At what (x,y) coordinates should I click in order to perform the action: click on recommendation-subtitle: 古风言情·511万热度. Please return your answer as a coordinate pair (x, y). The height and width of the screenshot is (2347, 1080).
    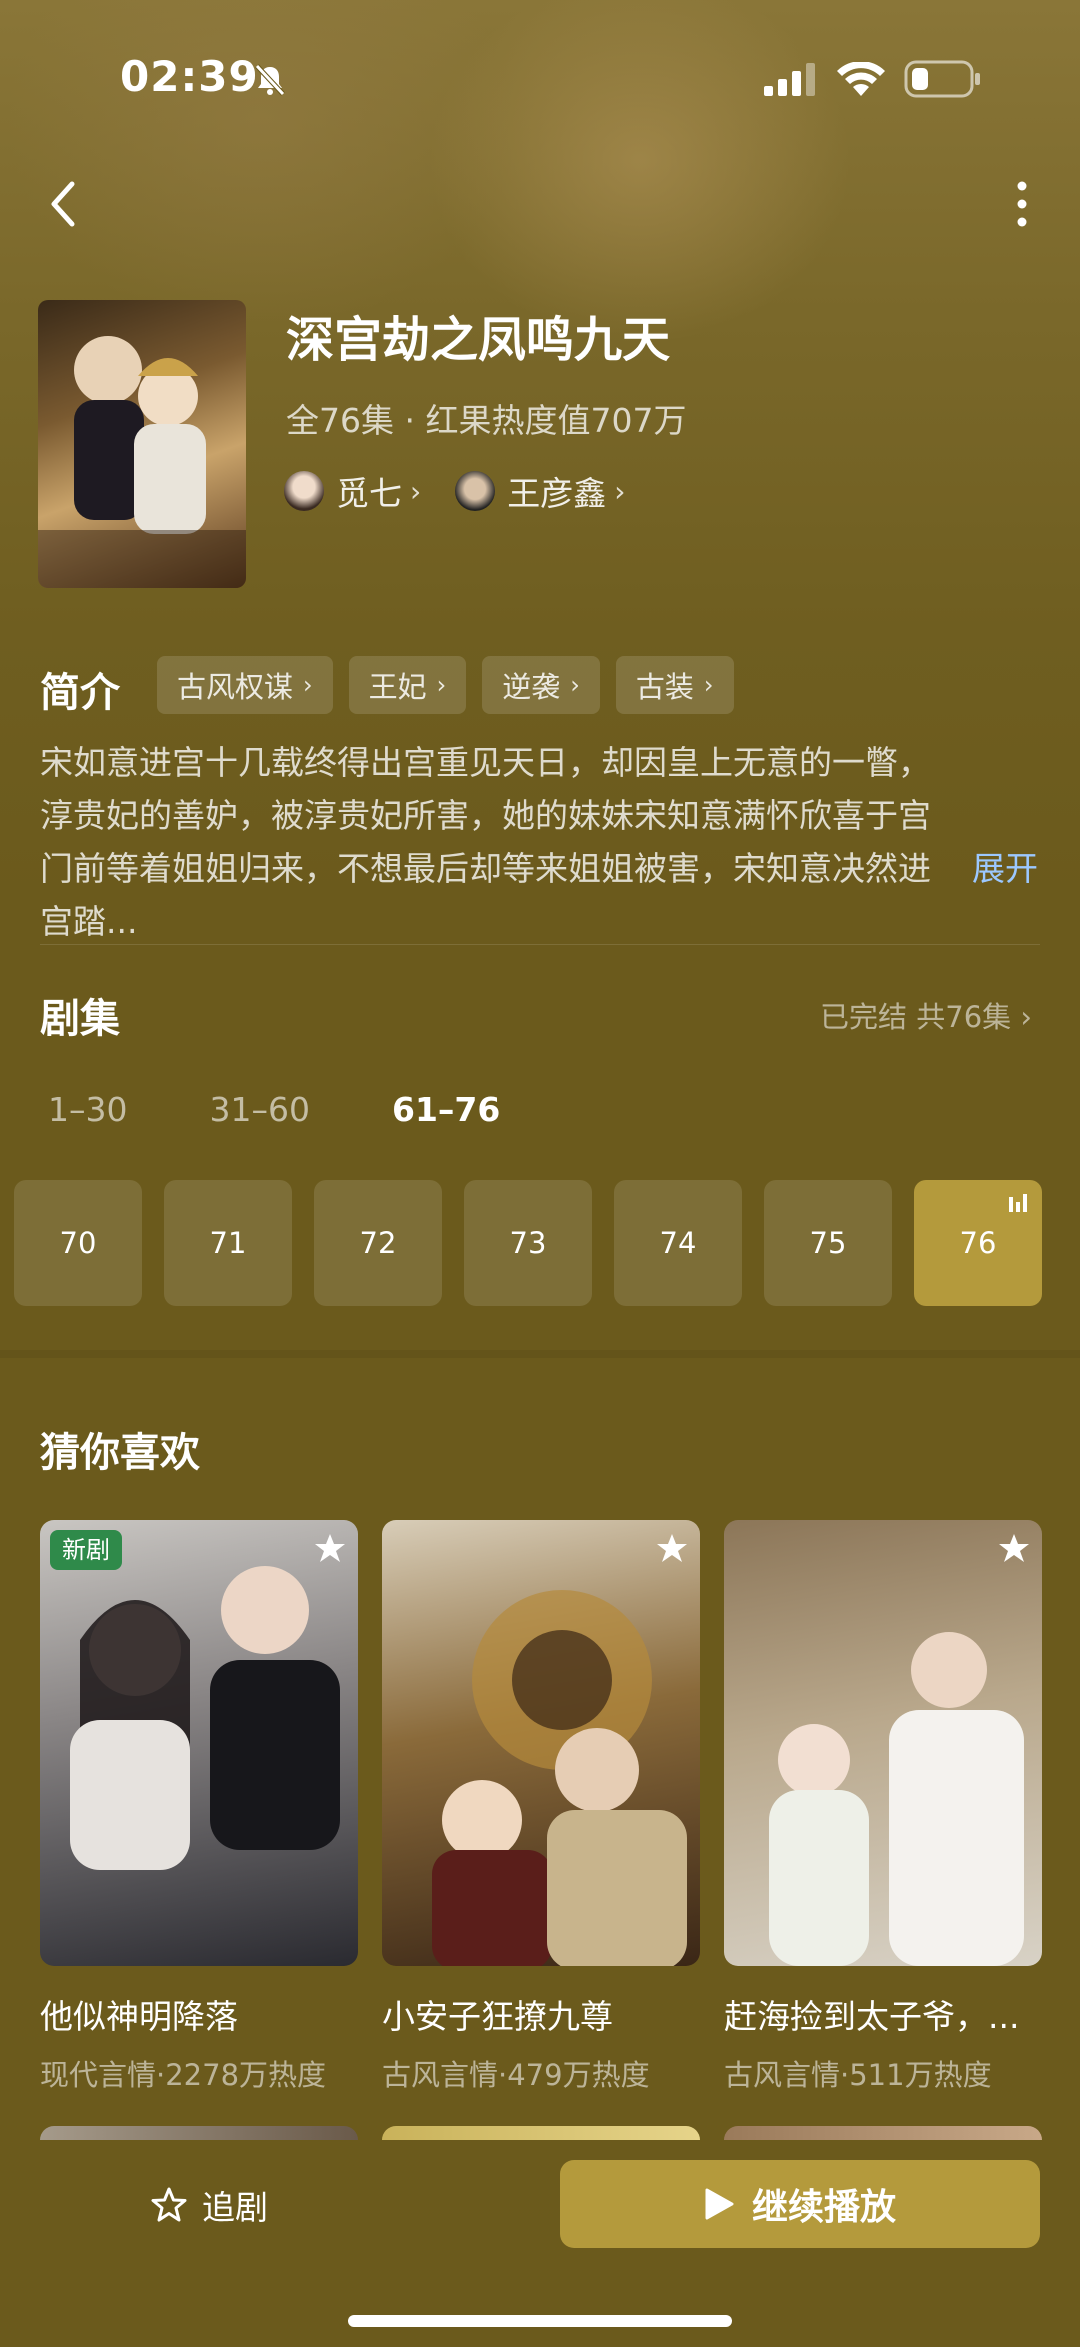
    Looking at the image, I should click on (858, 2075).